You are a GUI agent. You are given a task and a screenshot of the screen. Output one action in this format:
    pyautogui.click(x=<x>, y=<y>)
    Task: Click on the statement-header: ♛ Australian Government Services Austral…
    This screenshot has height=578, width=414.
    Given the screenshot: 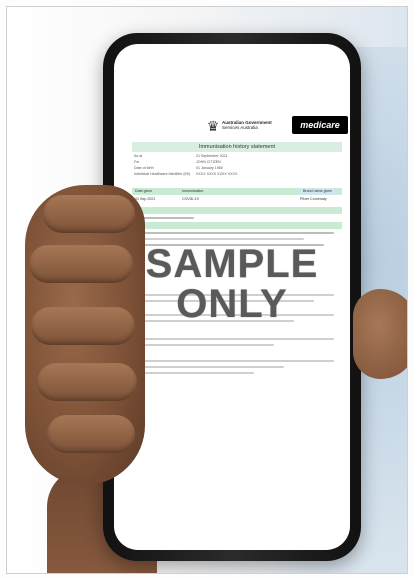 What is the action you would take?
    pyautogui.click(x=232, y=127)
    